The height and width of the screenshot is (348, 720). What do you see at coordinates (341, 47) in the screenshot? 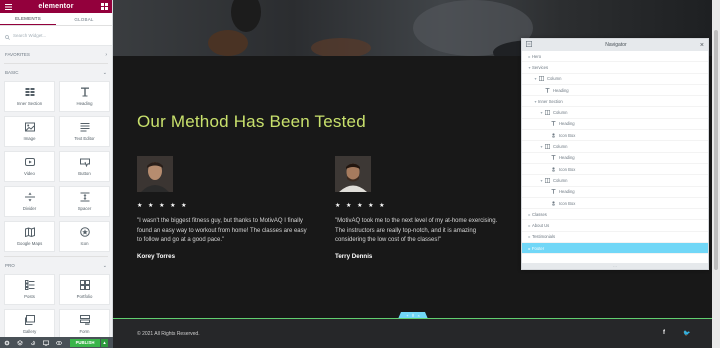
I see `hero-shape` at bounding box center [341, 47].